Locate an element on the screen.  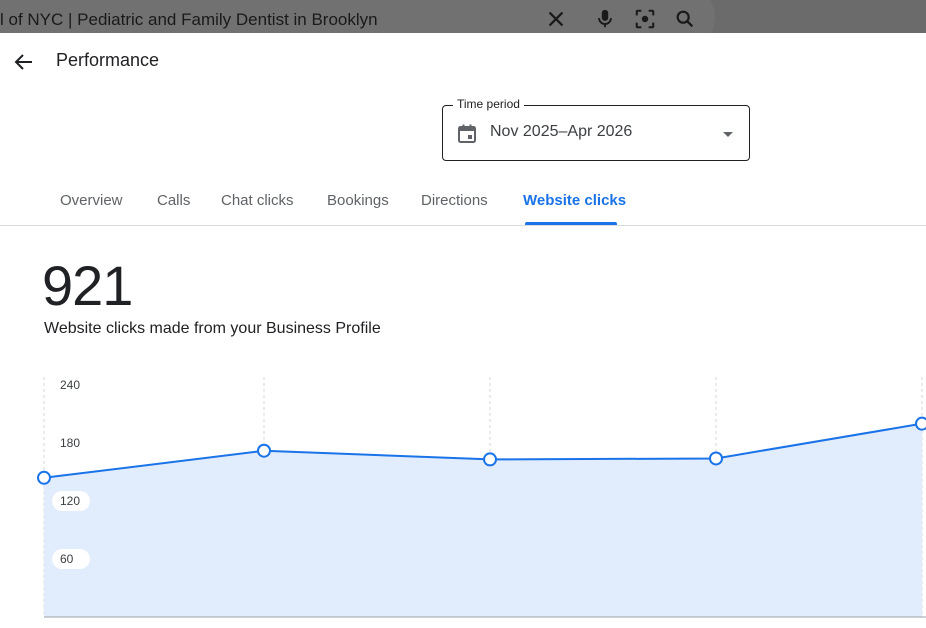
mic-icon is located at coordinates (605, 19).